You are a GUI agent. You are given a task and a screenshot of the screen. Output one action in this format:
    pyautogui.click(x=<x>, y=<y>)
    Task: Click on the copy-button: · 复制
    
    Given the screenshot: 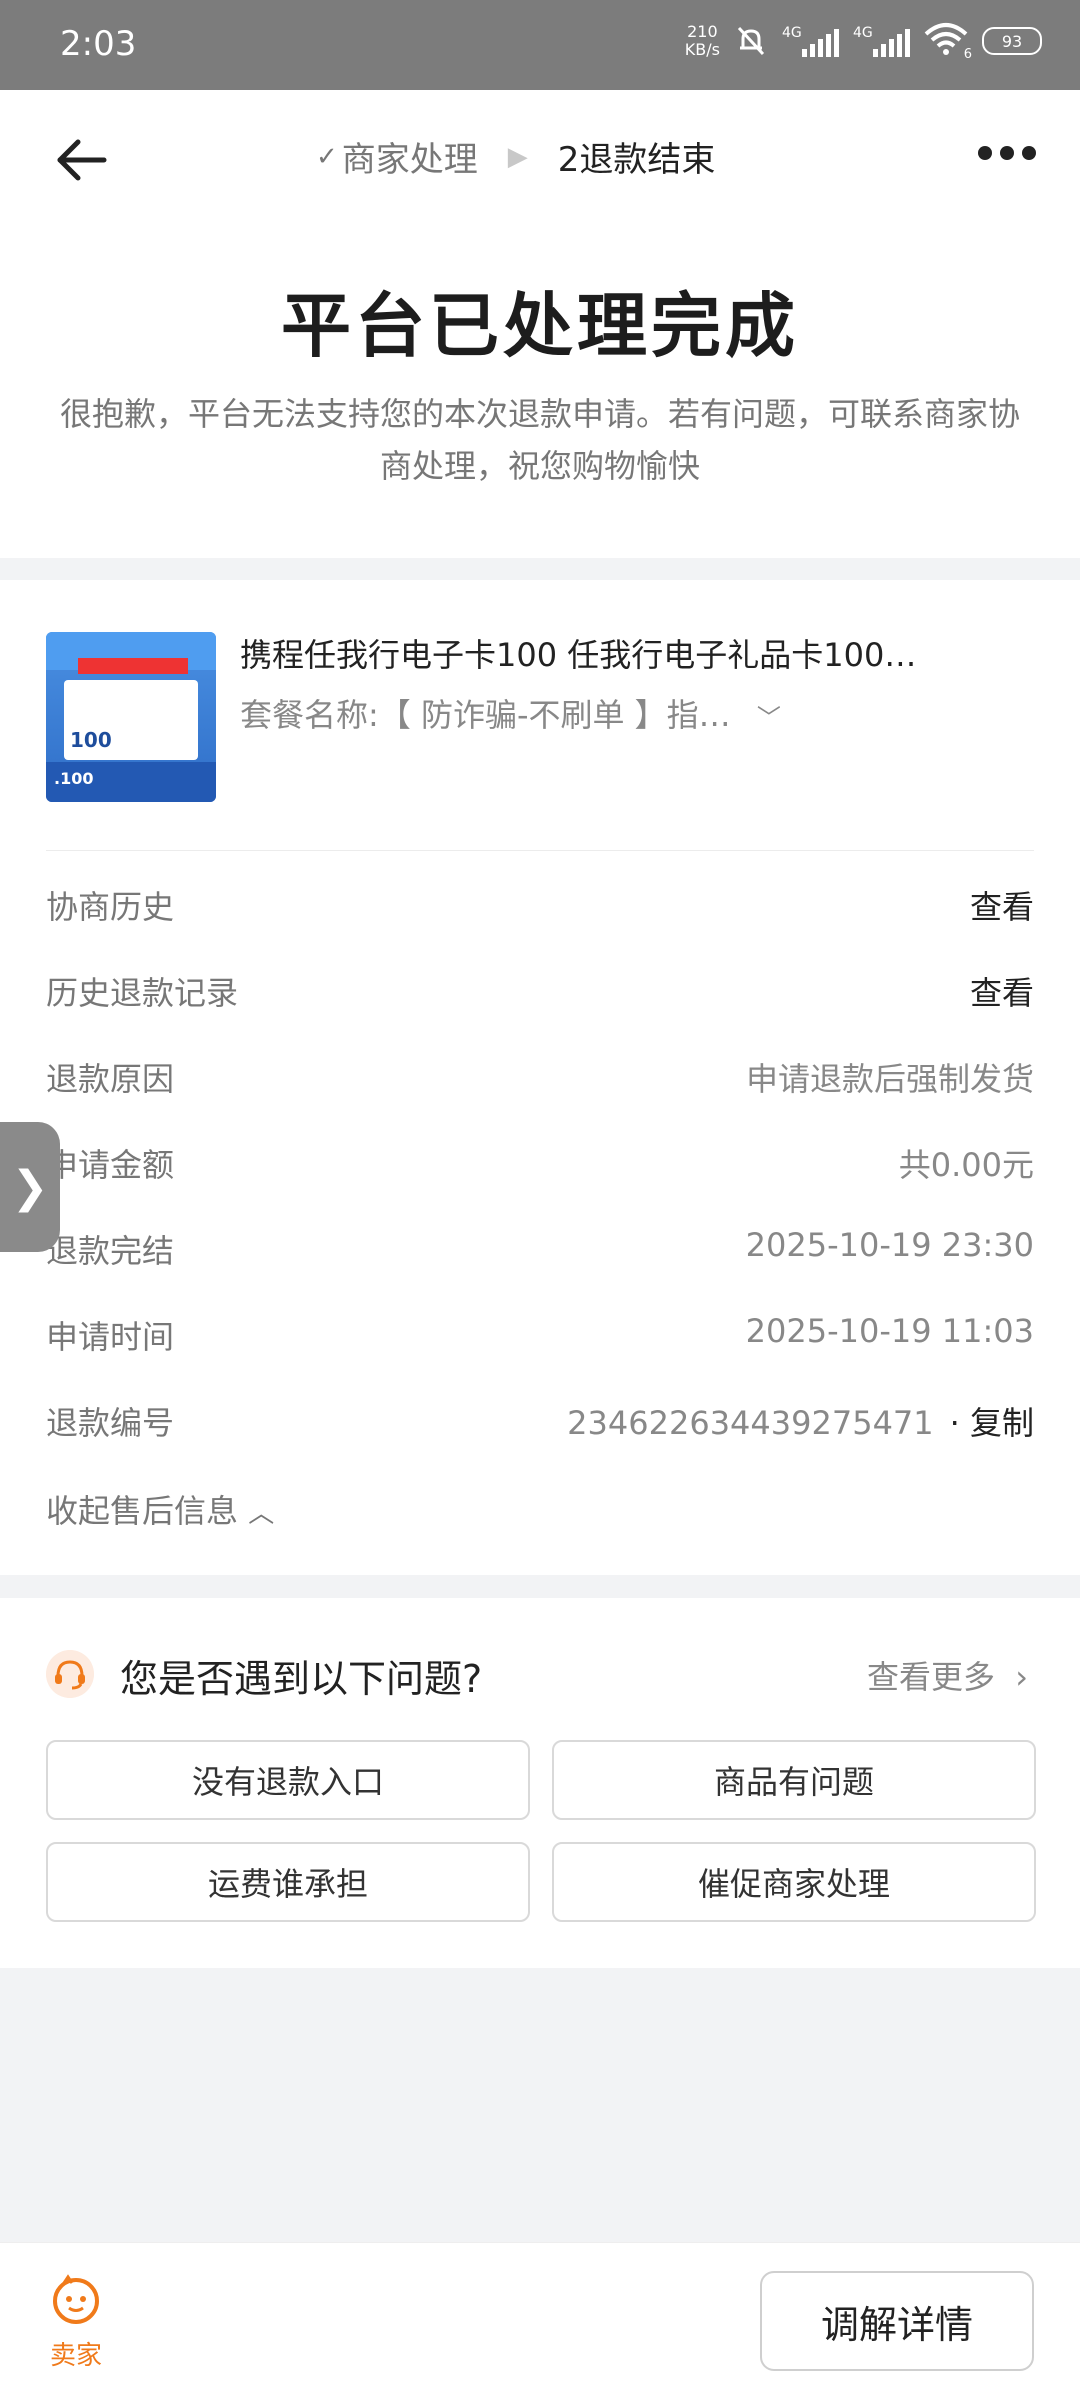 What is the action you would take?
    pyautogui.click(x=992, y=1423)
    